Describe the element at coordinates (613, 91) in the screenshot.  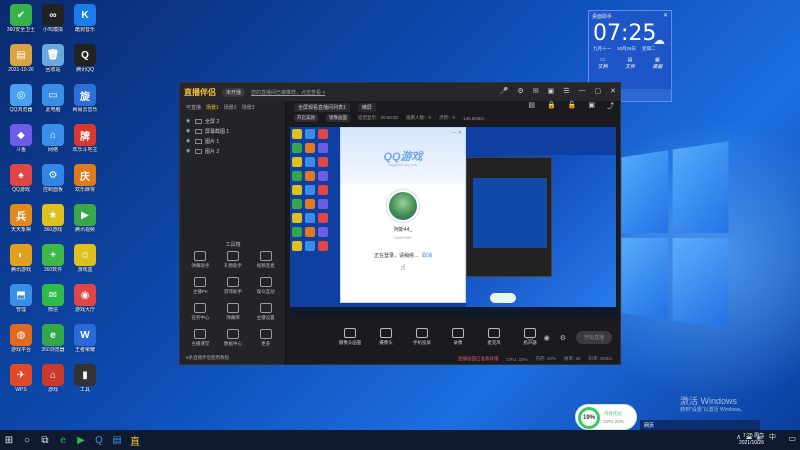
I see `close-button: ✕` at that location.